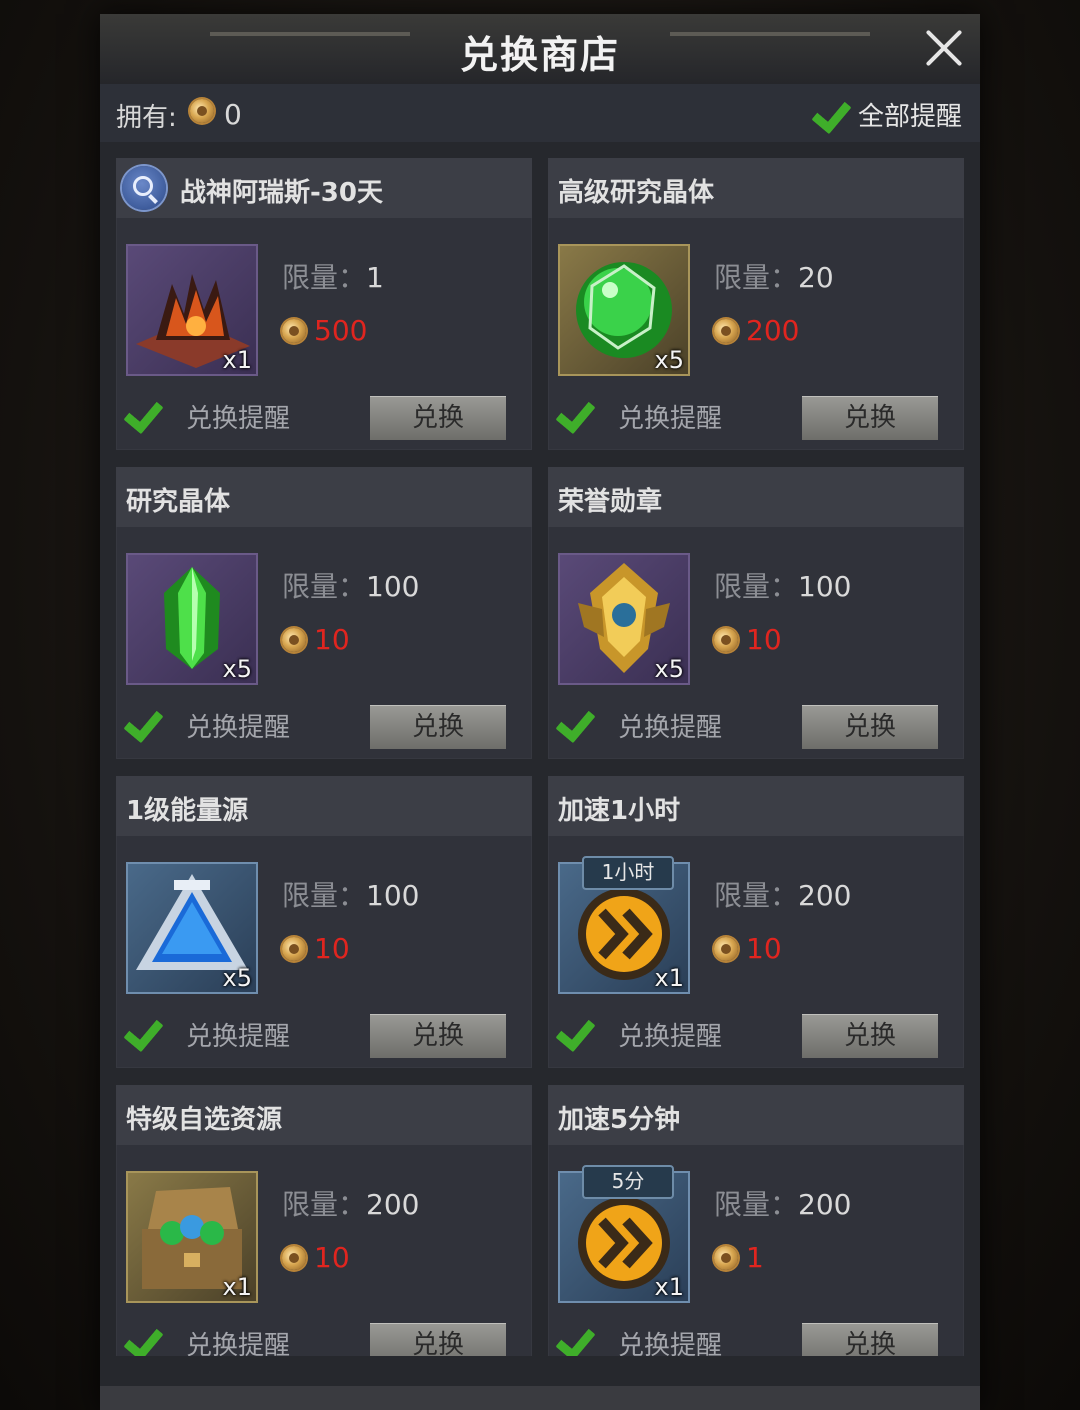 The height and width of the screenshot is (1410, 1080). I want to click on item-title: 加速1小时, so click(619, 811).